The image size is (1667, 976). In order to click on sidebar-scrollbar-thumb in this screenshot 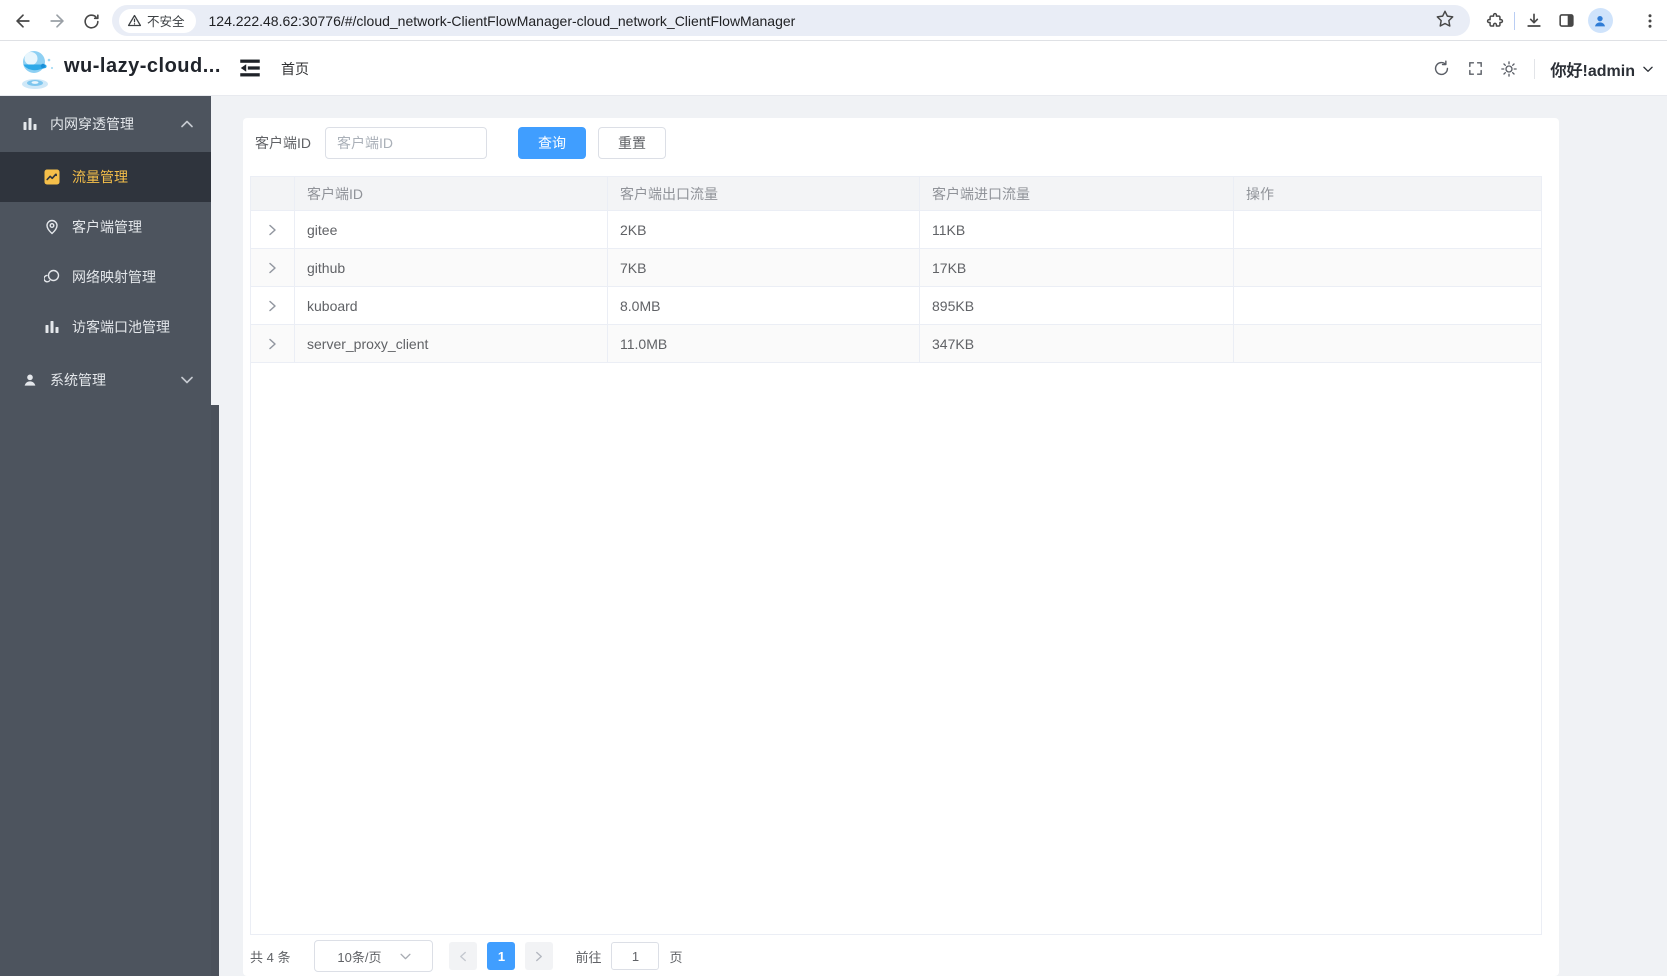, I will do `click(215, 690)`.